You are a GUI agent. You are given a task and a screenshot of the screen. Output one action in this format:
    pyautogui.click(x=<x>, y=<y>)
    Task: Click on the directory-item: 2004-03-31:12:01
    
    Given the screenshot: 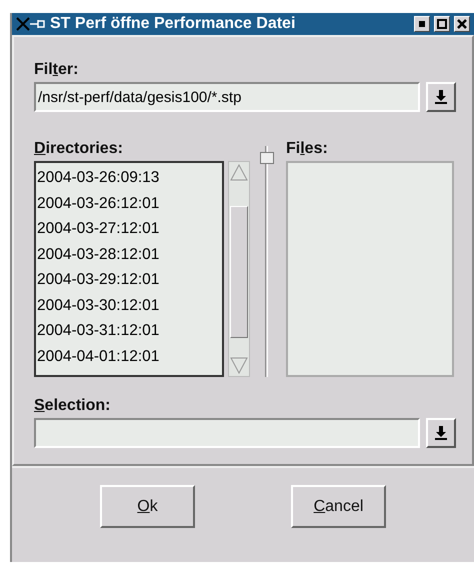 What is the action you would take?
    pyautogui.click(x=129, y=331)
    